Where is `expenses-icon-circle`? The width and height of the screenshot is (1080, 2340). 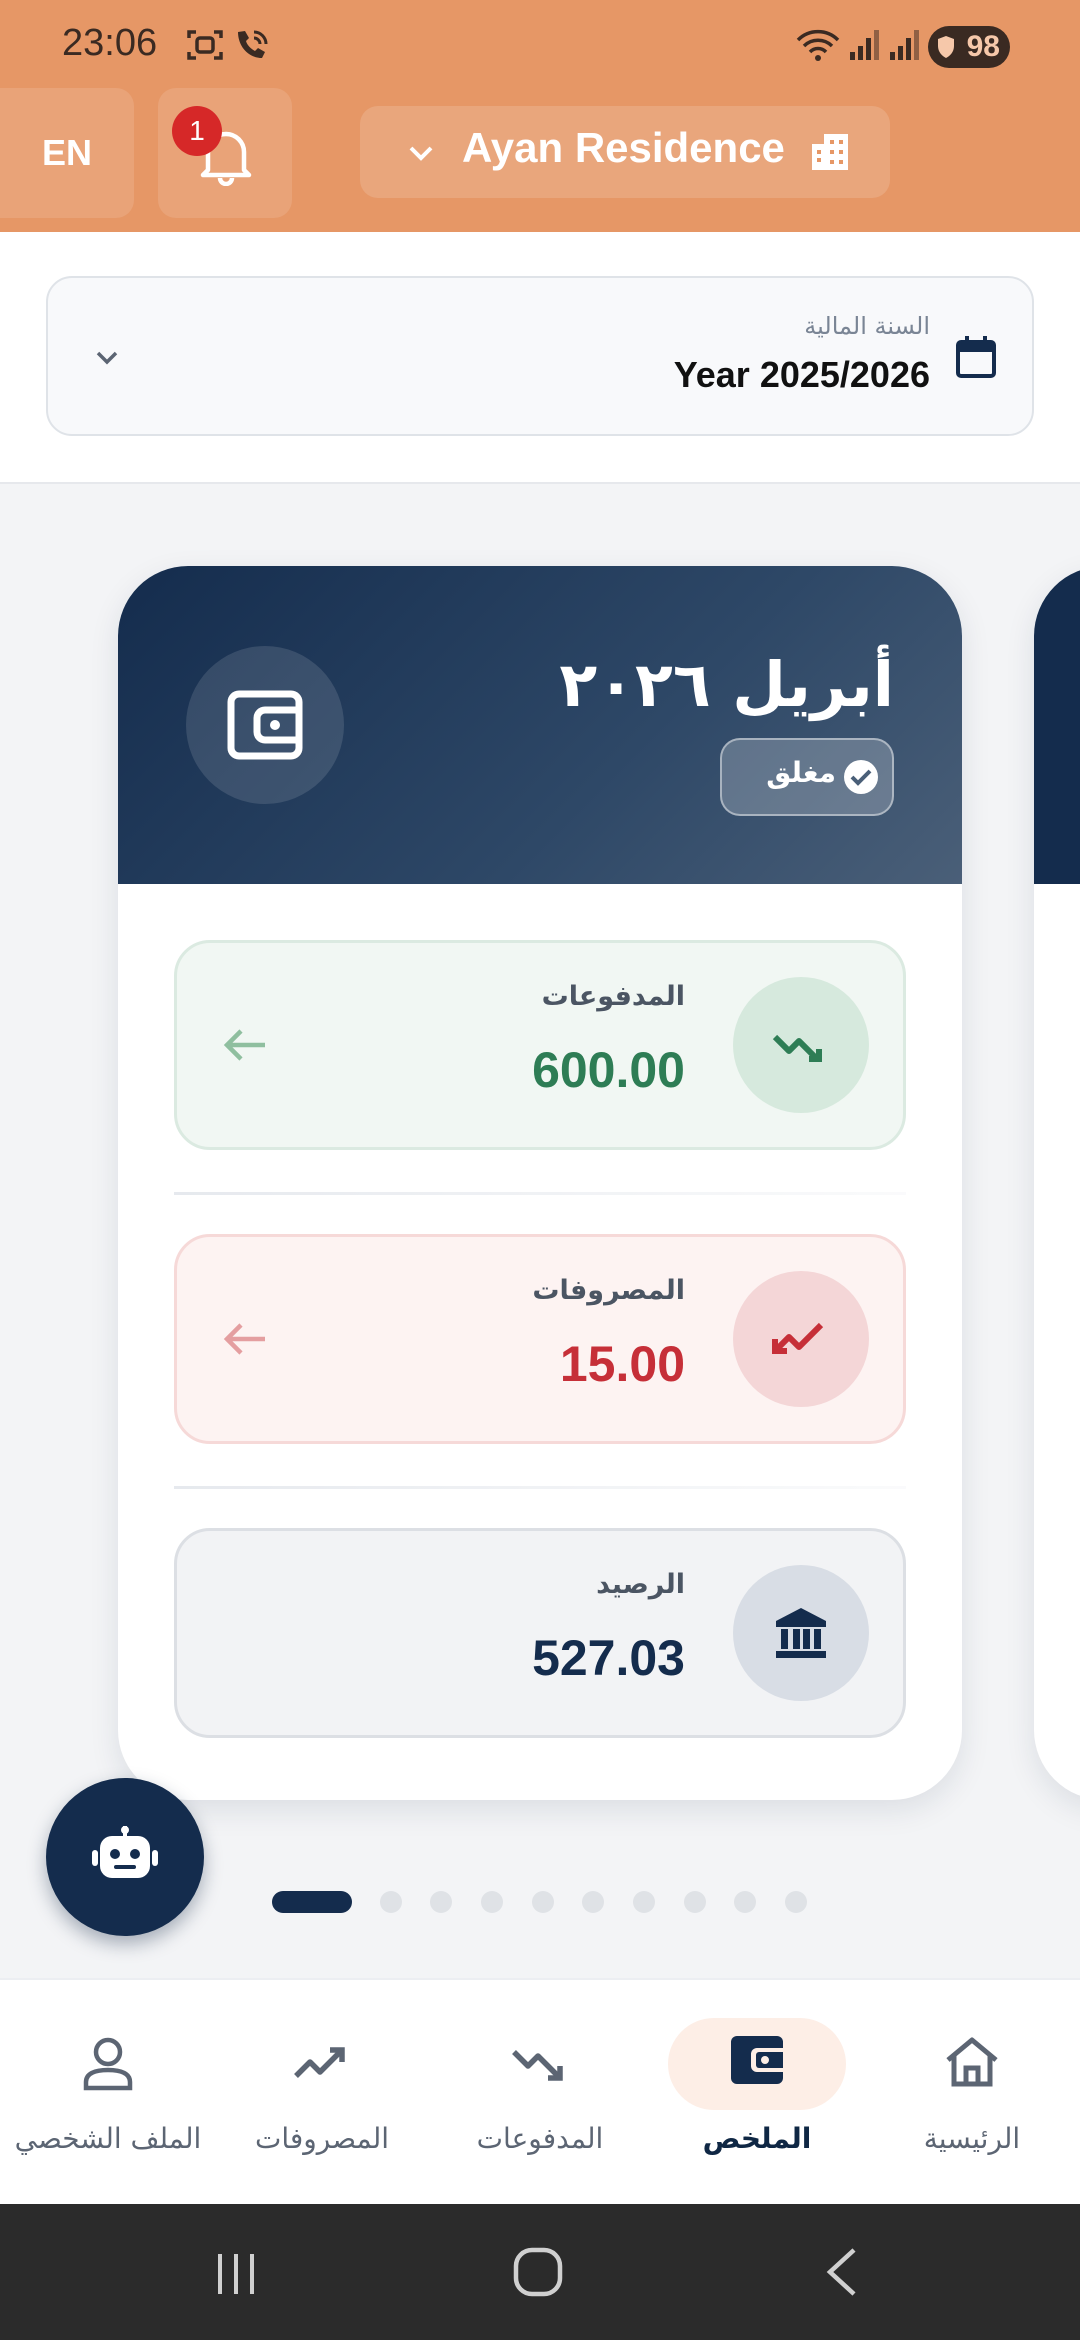
expenses-icon-circle is located at coordinates (801, 1339).